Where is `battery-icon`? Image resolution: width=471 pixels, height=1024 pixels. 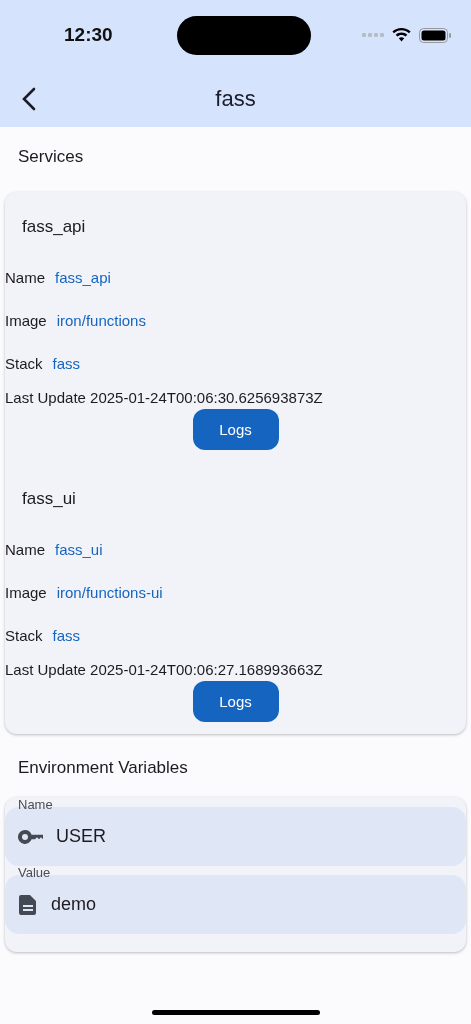
battery-icon is located at coordinates (435, 35).